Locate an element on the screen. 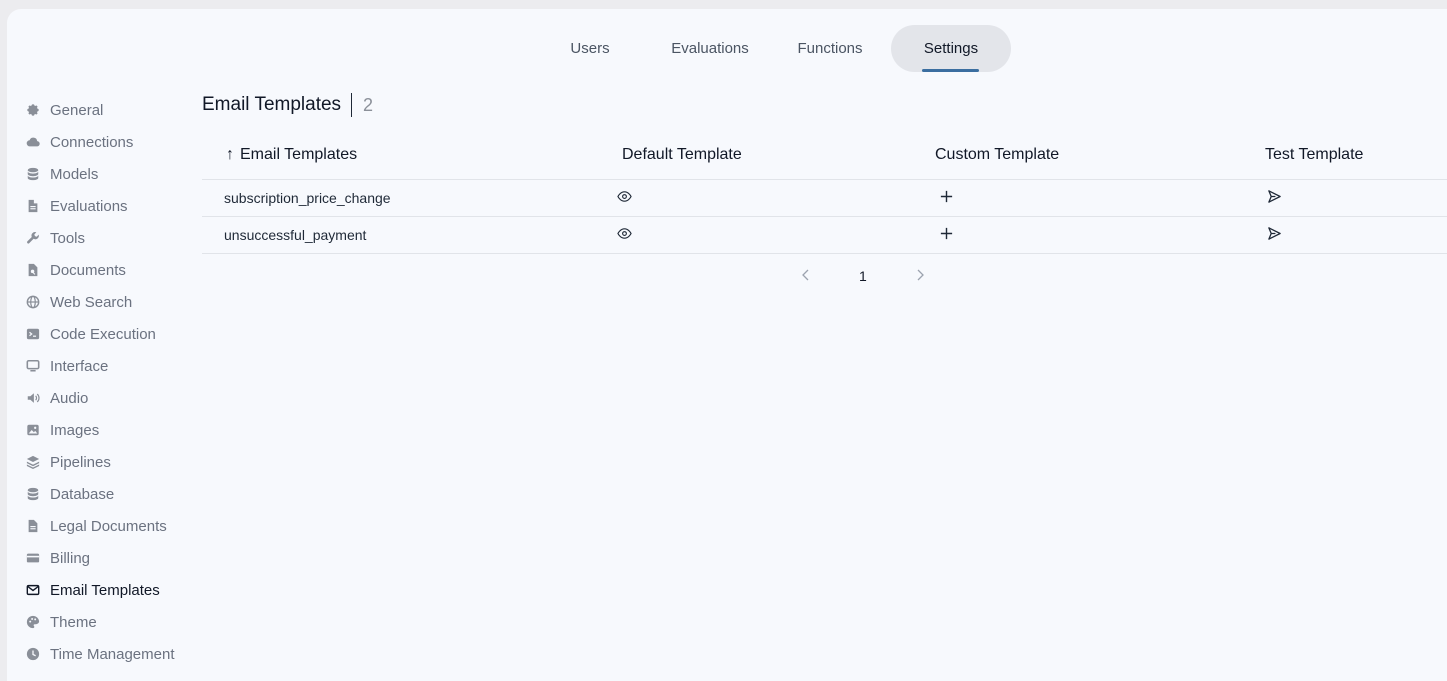 Image resolution: width=1447 pixels, height=681 pixels. monitor-icon is located at coordinates (33, 366).